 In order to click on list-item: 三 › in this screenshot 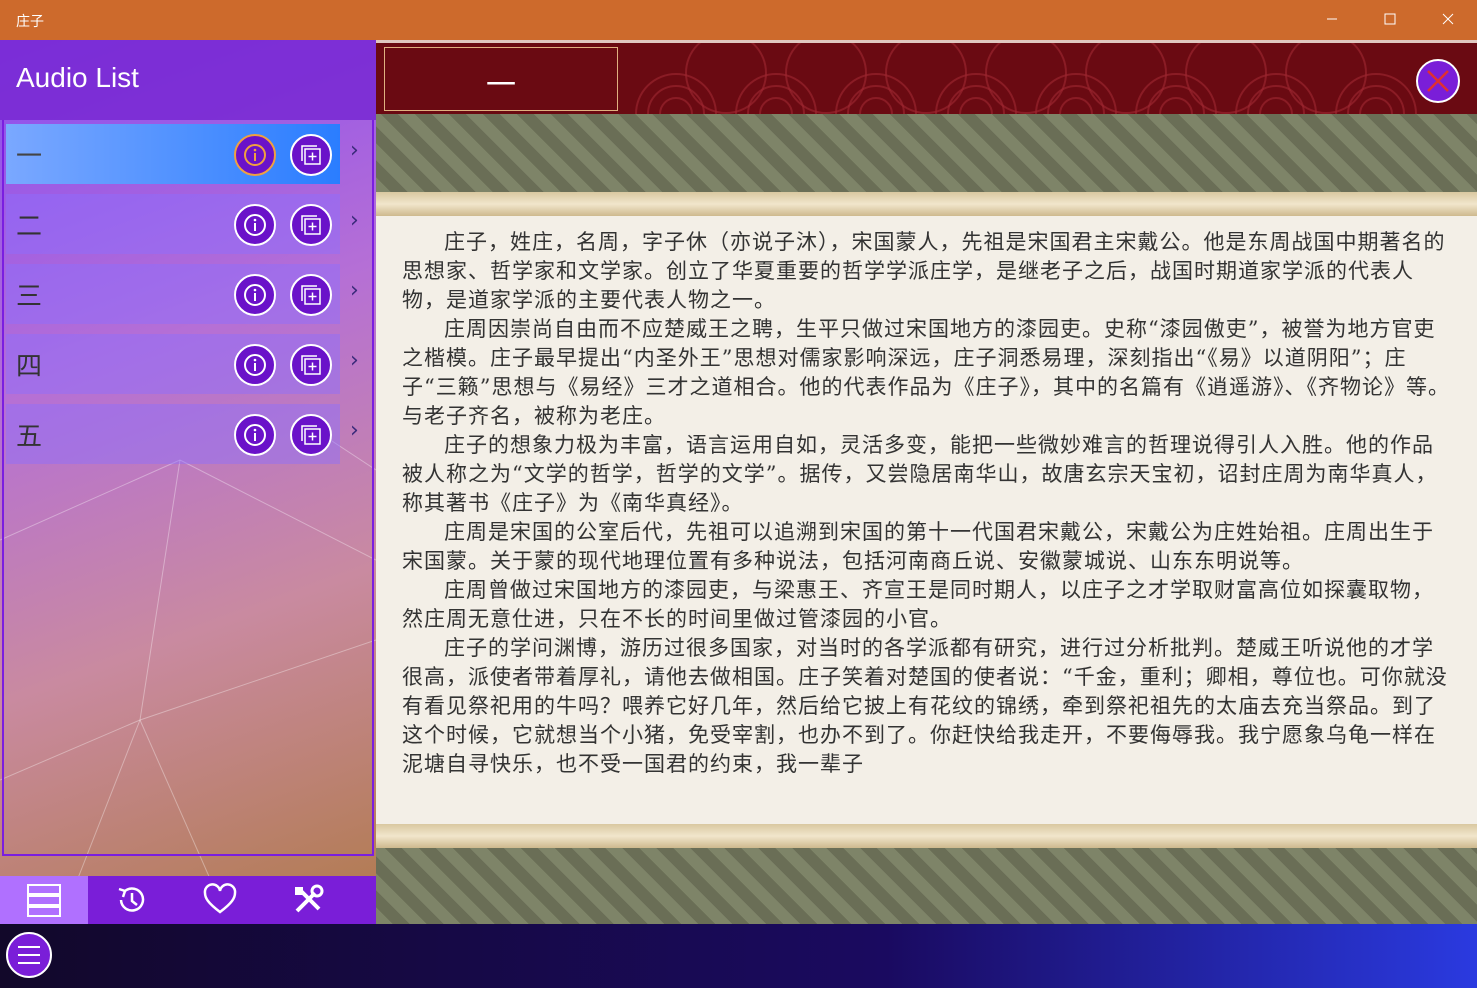, I will do `click(182, 294)`.